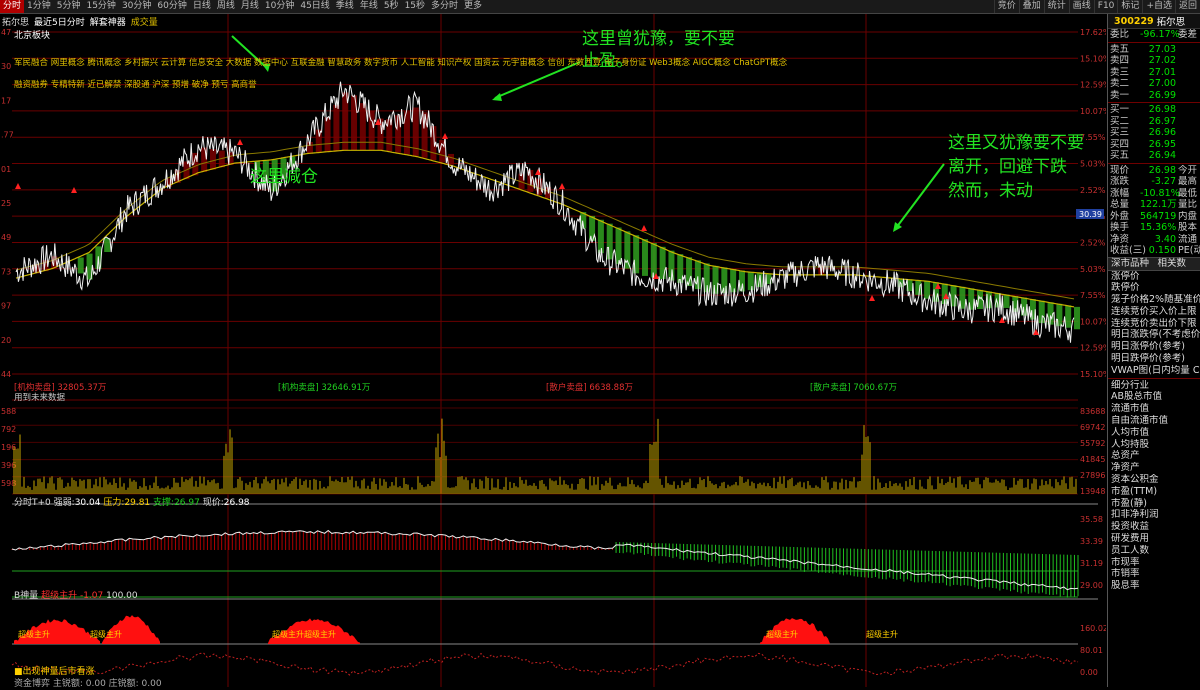 The width and height of the screenshot is (1200, 690). Describe the element at coordinates (15, 21) in the screenshot. I see `stock-name: 拓尔思` at that location.